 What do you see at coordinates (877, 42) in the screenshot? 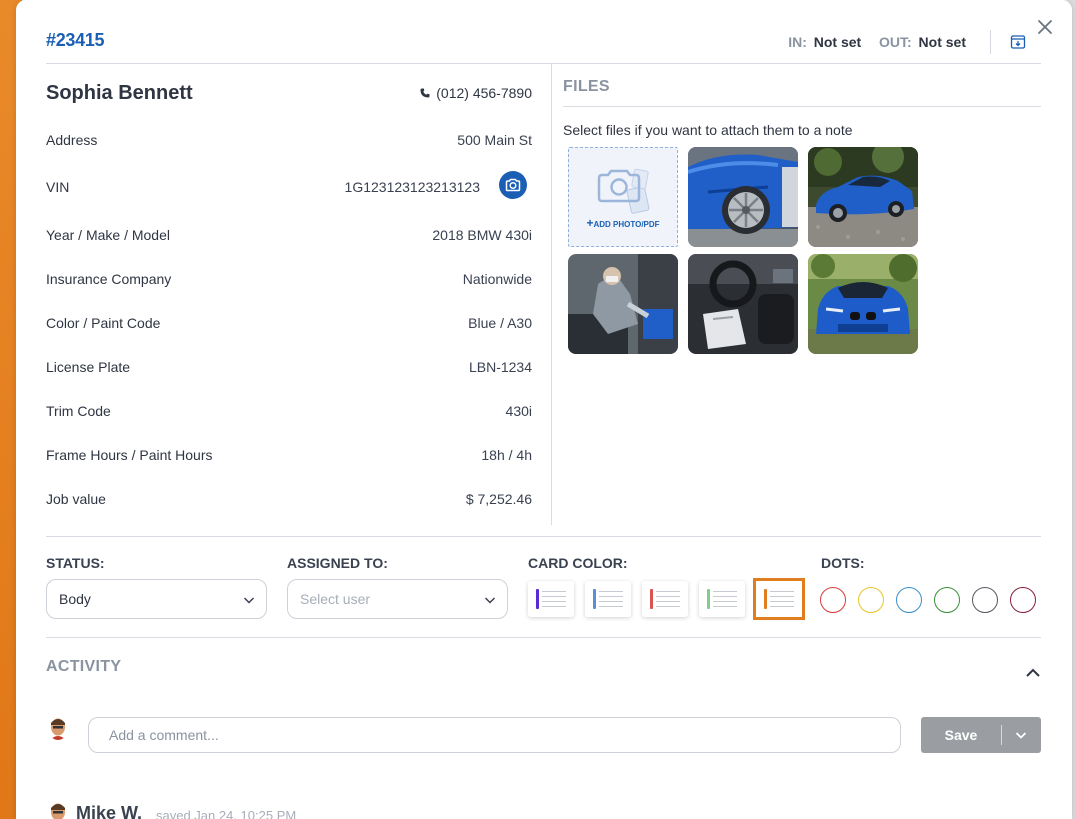
I see `in-out-status: IN: Not set OUT: Not set` at bounding box center [877, 42].